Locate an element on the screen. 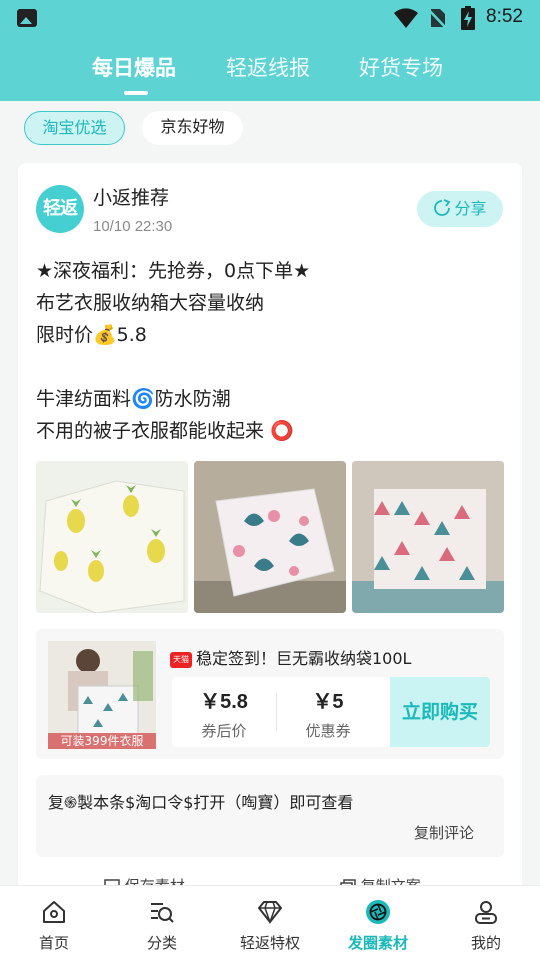 The height and width of the screenshot is (960, 540). product-title-row: 天猫 稳定签到！巨无霸收纳袋100L is located at coordinates (290, 657).